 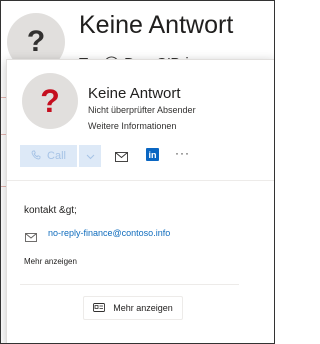 I want to click on show-more-button-label: Mehr anzeigen, so click(x=143, y=308).